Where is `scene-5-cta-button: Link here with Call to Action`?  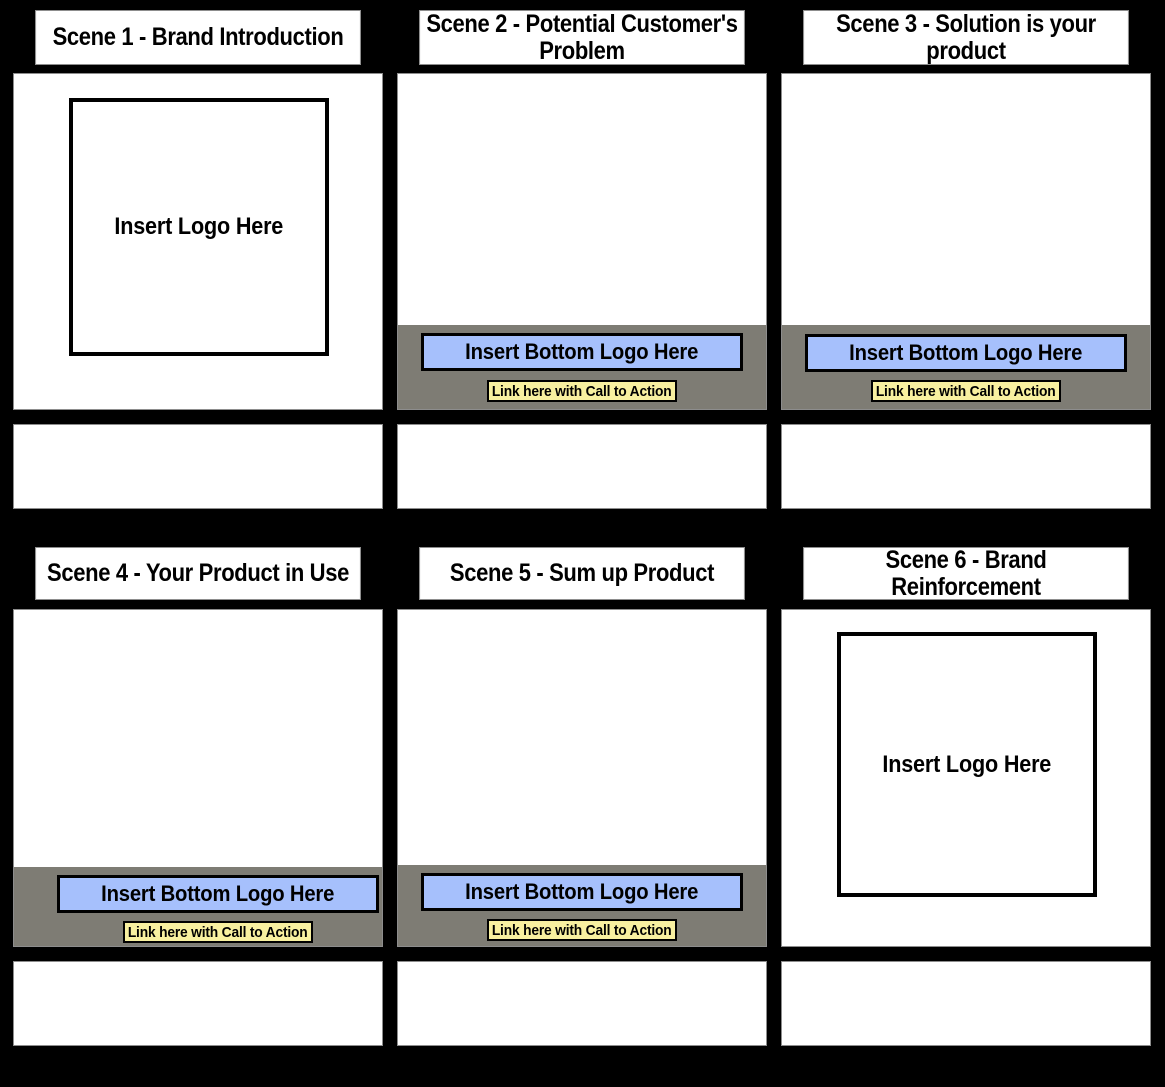 scene-5-cta-button: Link here with Call to Action is located at coordinates (582, 930).